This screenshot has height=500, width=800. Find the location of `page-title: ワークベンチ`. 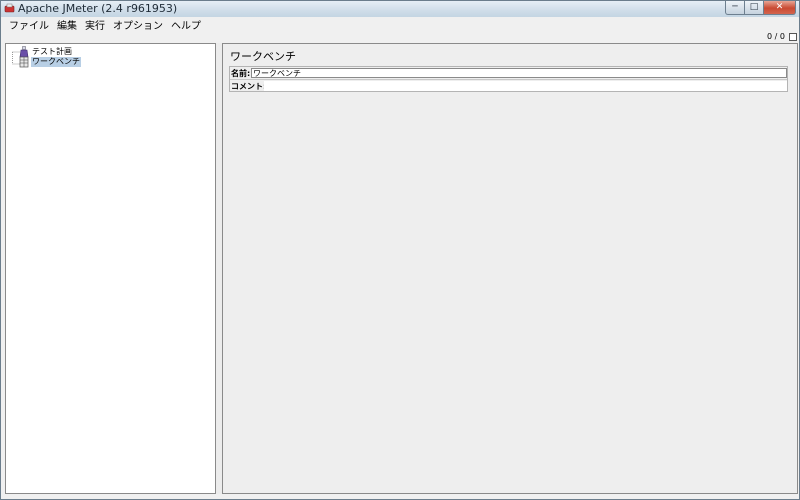

page-title: ワークベンチ is located at coordinates (263, 56).